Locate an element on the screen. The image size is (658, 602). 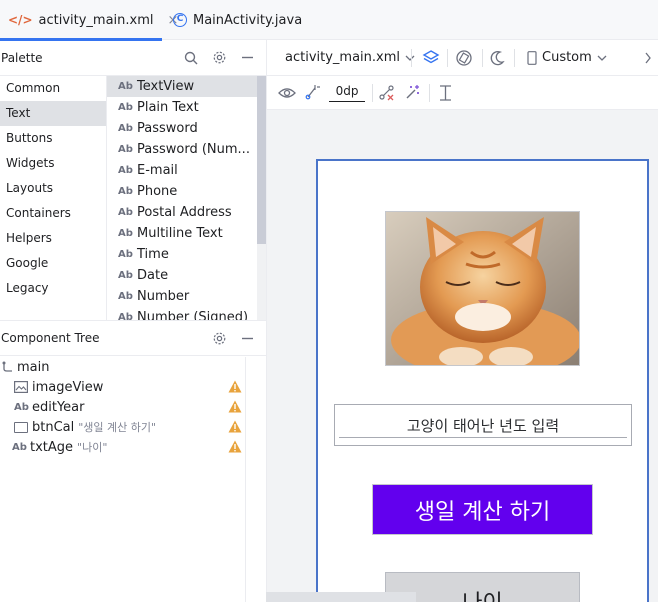
edit-year-hint: 고양이 태어난 년도 입력 is located at coordinates (483, 425).